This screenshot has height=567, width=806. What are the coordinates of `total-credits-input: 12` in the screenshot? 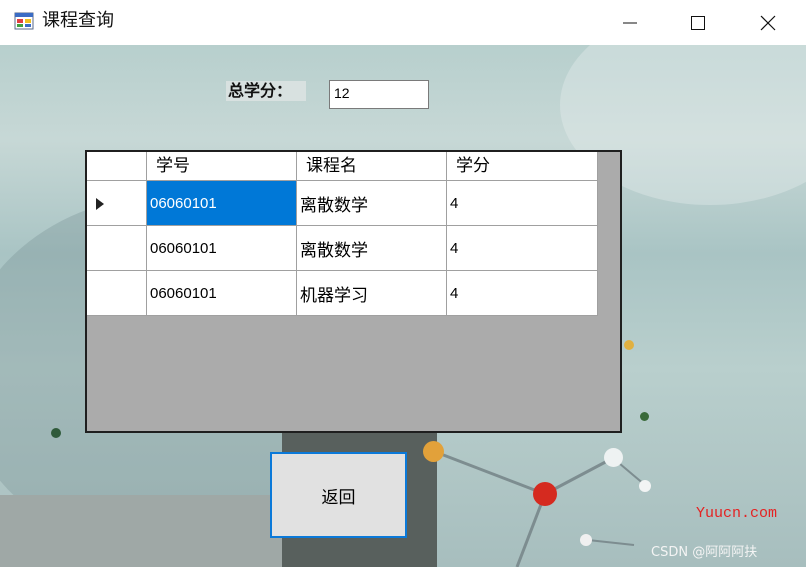 It's located at (379, 94).